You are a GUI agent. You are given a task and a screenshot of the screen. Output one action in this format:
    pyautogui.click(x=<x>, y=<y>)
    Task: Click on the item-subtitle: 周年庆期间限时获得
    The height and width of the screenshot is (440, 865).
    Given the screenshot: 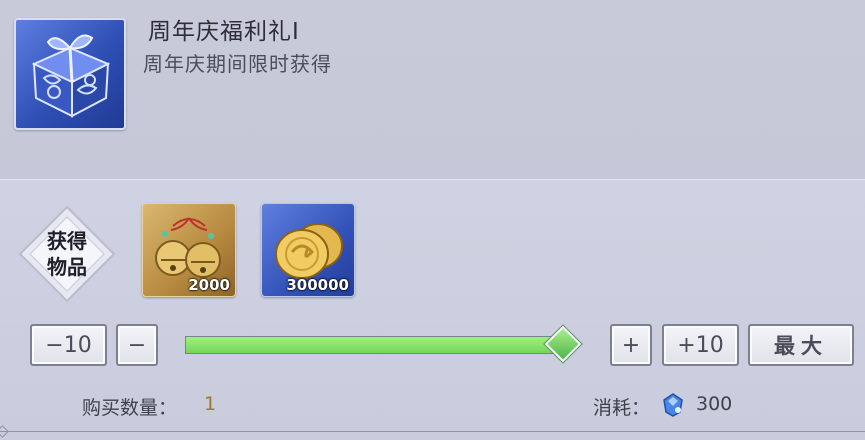 What is the action you would take?
    pyautogui.click(x=237, y=64)
    